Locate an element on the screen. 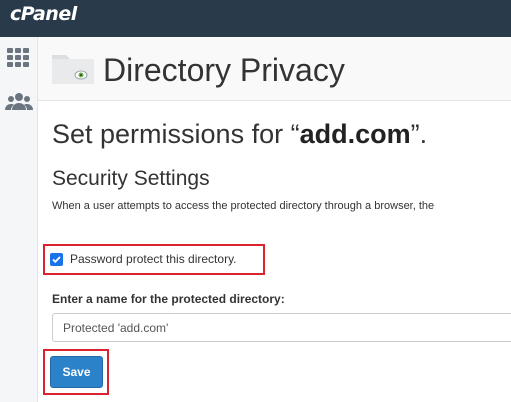 The image size is (511, 402). page-header: Directory Privacy is located at coordinates (274, 69).